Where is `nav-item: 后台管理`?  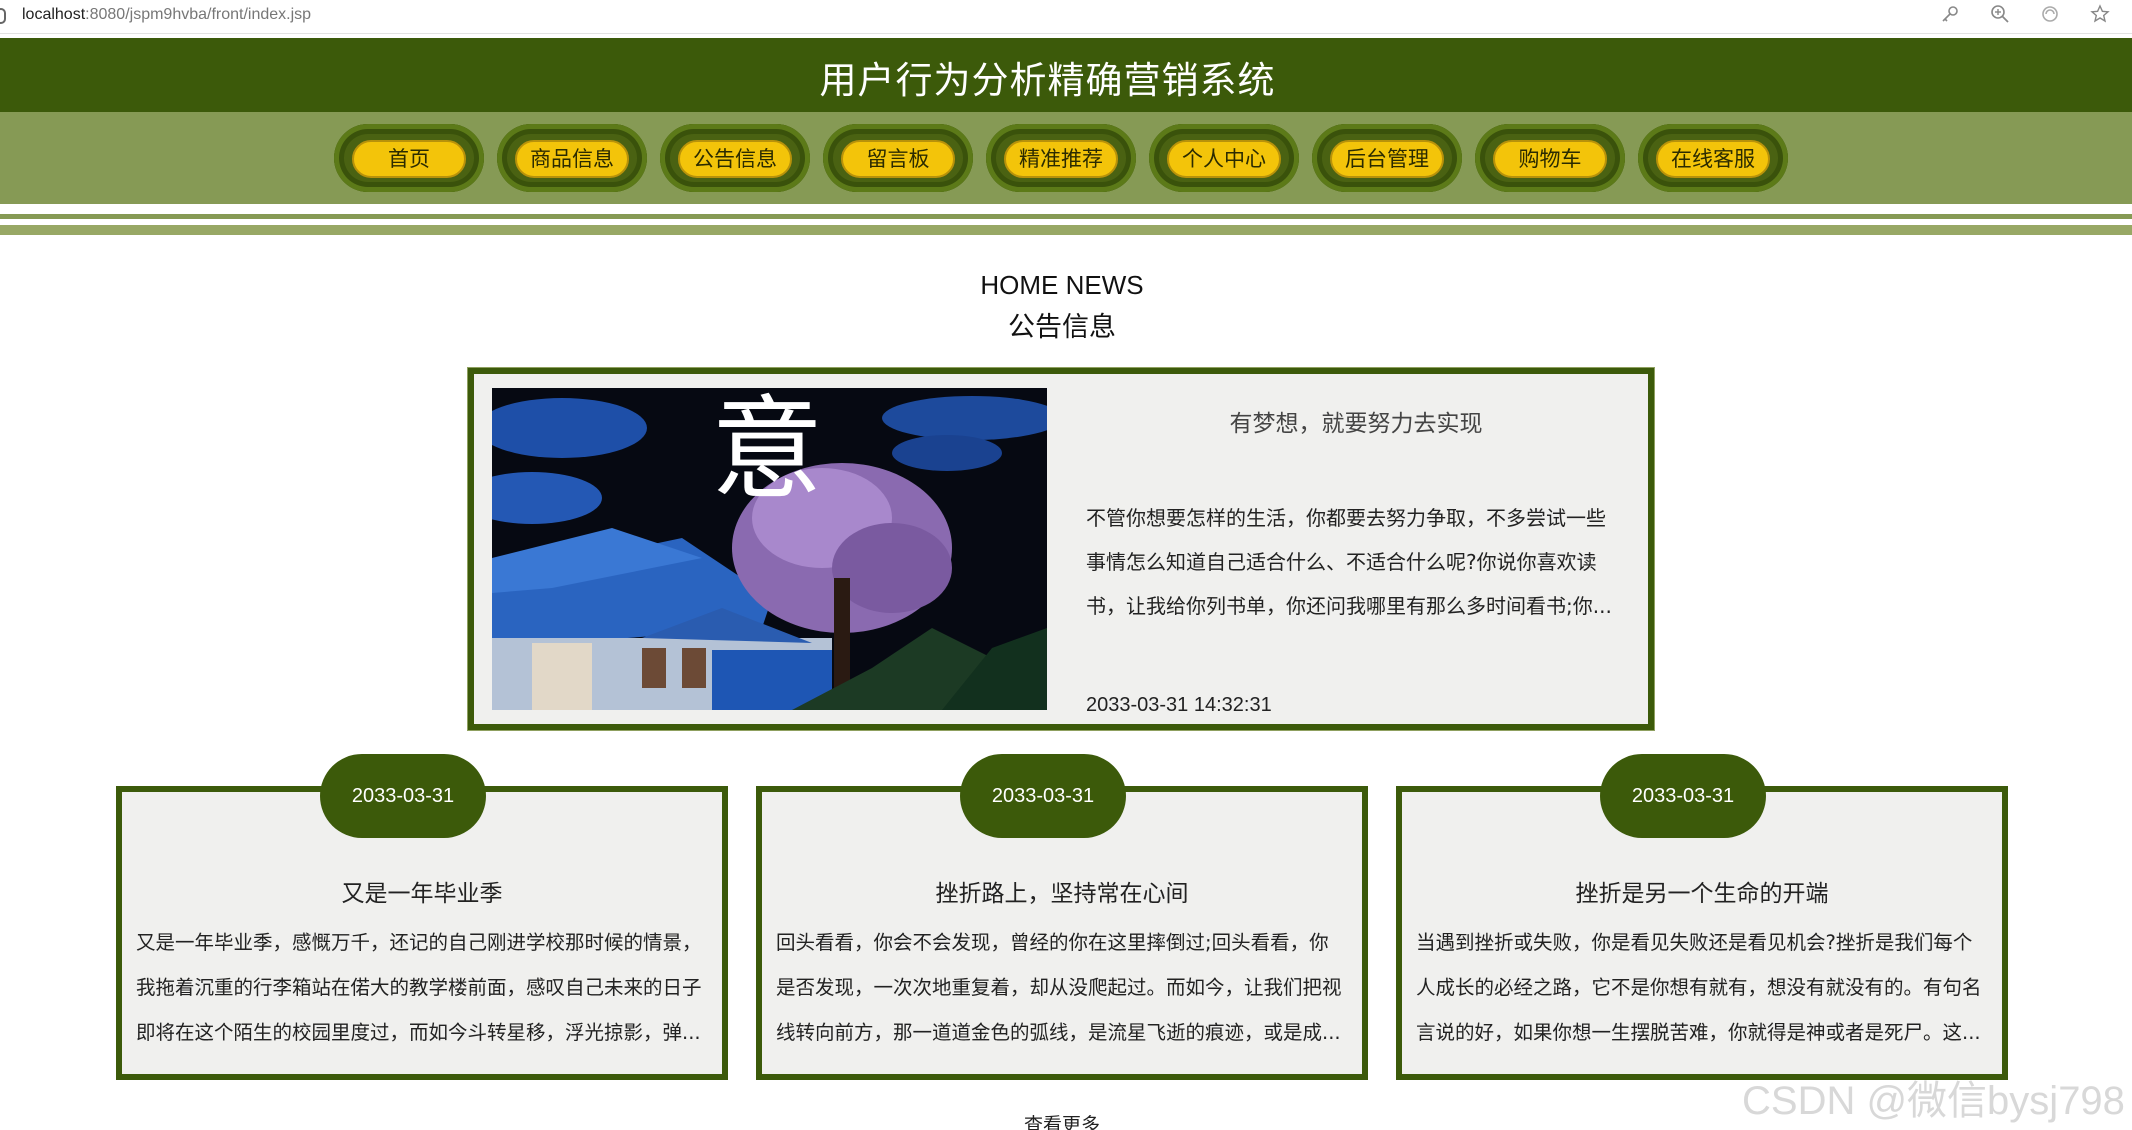 nav-item: 后台管理 is located at coordinates (1387, 158).